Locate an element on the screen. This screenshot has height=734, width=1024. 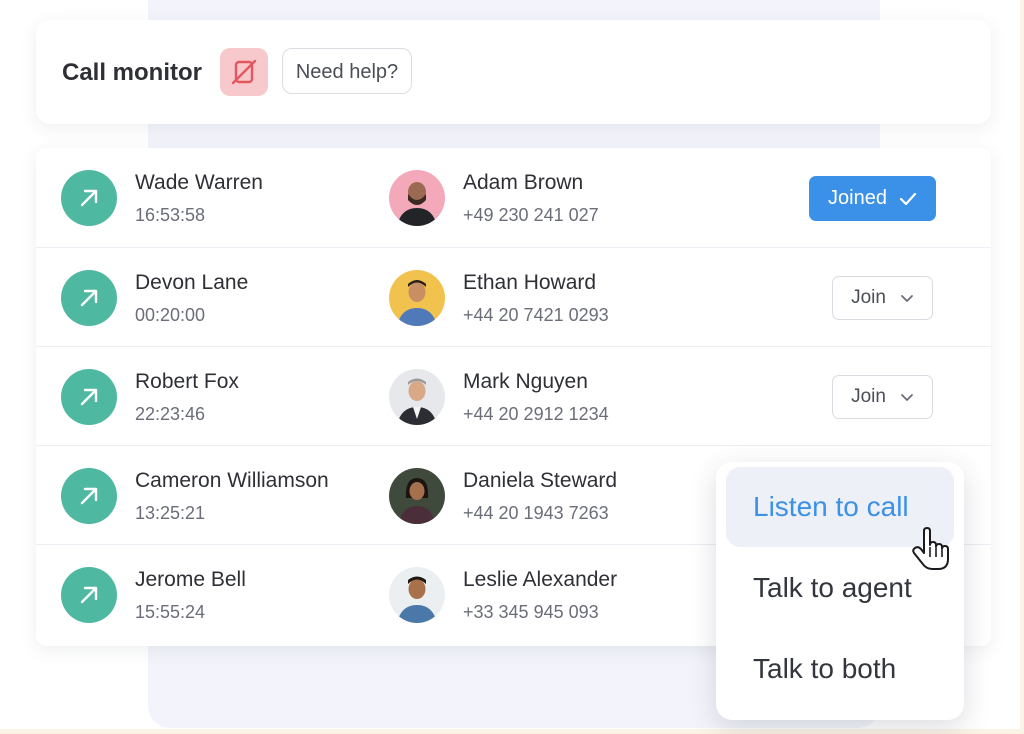
agent-name: Cameron Williamson is located at coordinates (232, 480).